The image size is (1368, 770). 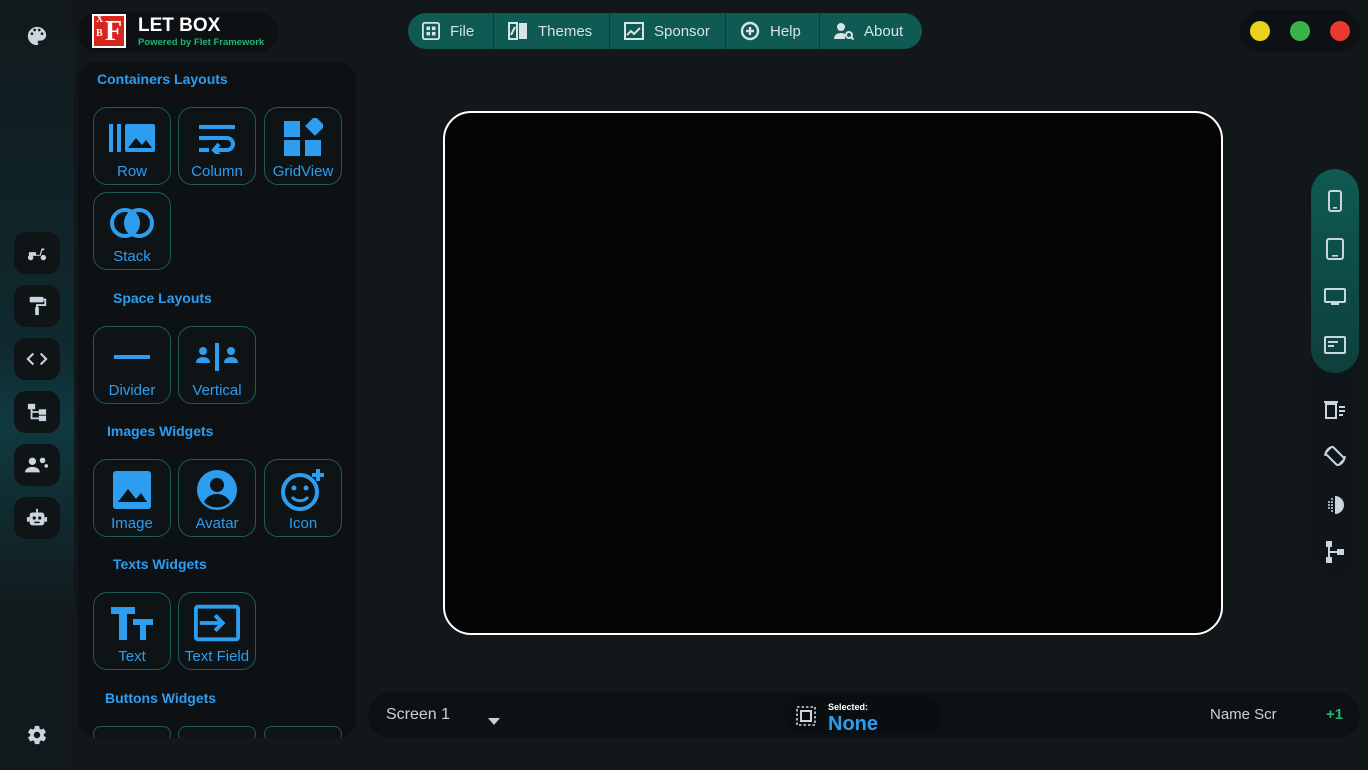 What do you see at coordinates (217, 357) in the screenshot?
I see `vertical-divider-icon` at bounding box center [217, 357].